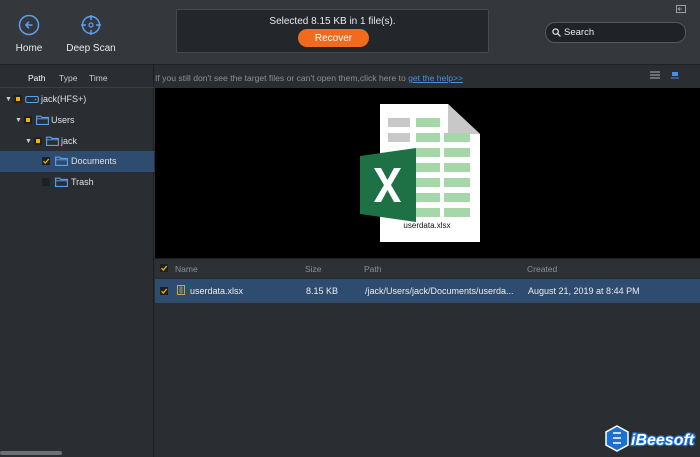  Describe the element at coordinates (29, 48) in the screenshot. I see `home-label: Home` at that location.